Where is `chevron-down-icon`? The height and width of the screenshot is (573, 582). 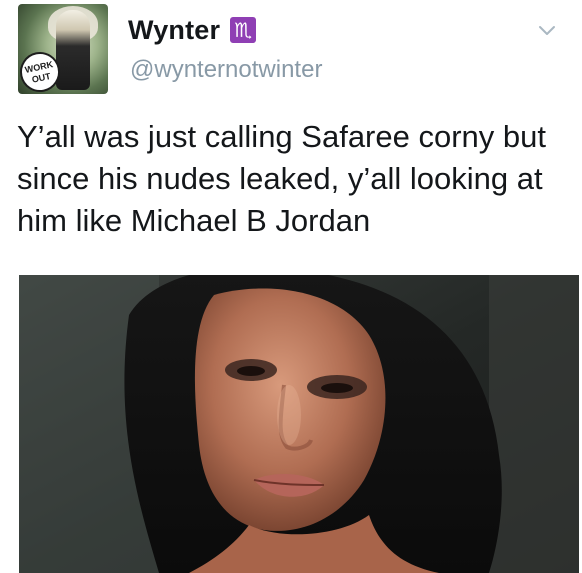 chevron-down-icon is located at coordinates (547, 31).